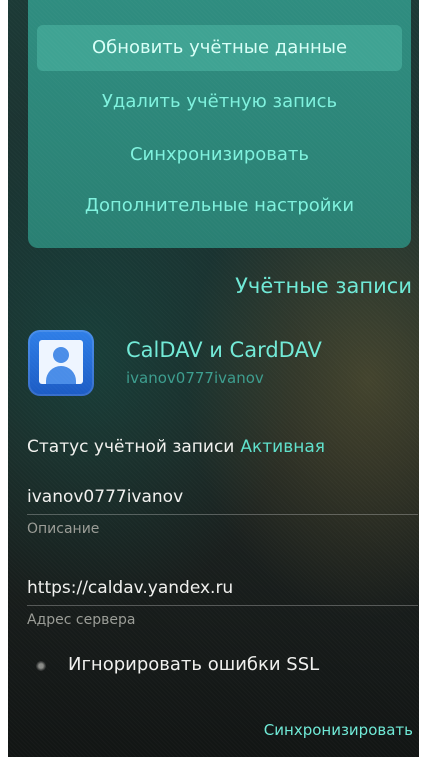  What do you see at coordinates (131, 447) in the screenshot?
I see `status-label: Статус учётной записи` at bounding box center [131, 447].